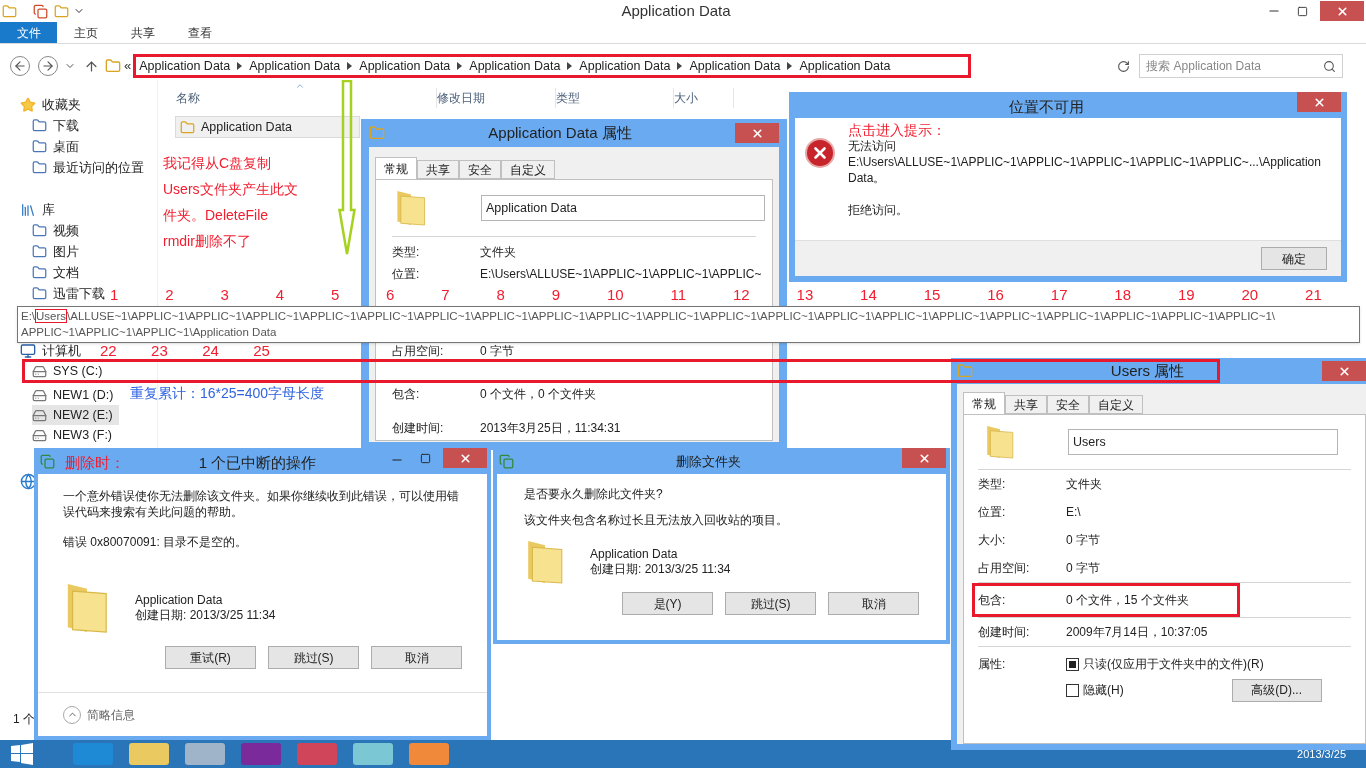 This screenshot has height=768, width=1366. I want to click on checkbox-label: 隐藏(H), so click(1103, 690).